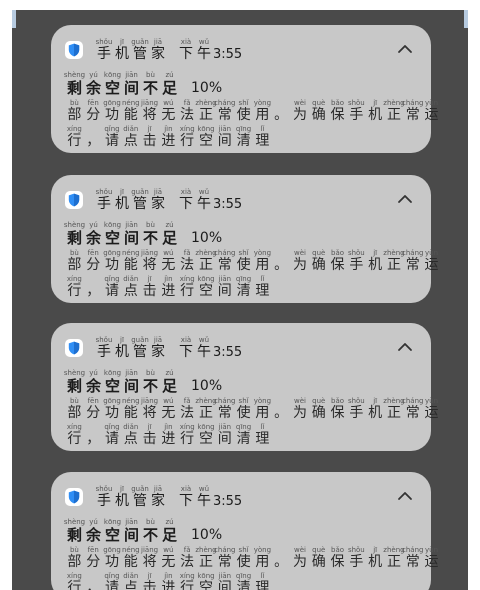 The image size is (480, 590). I want to click on hanzi-character: 将, so click(149, 264).